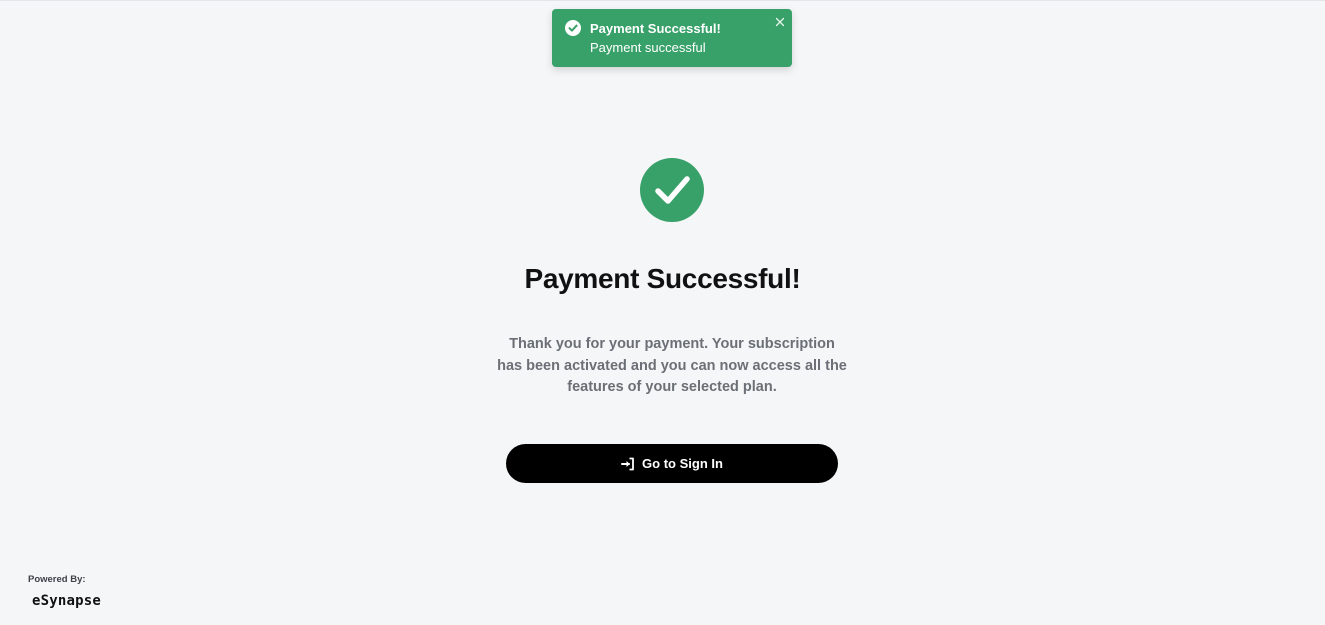 This screenshot has width=1325, height=625. Describe the element at coordinates (672, 190) in the screenshot. I see `success-check-icon` at that location.